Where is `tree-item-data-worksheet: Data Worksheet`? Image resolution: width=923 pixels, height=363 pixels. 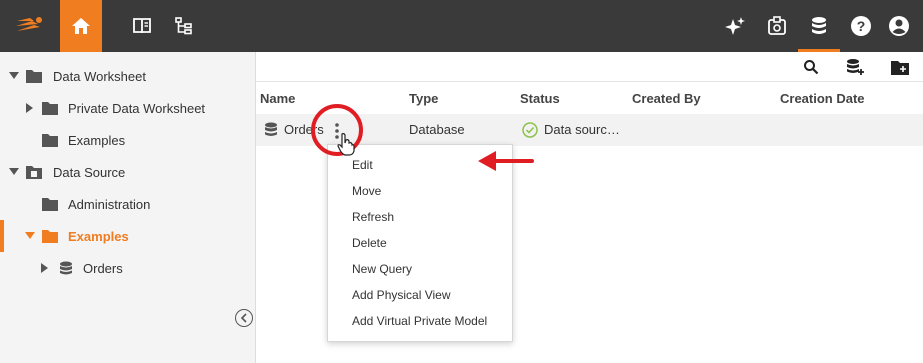
tree-item-data-worksheet: Data Worksheet is located at coordinates (127, 76).